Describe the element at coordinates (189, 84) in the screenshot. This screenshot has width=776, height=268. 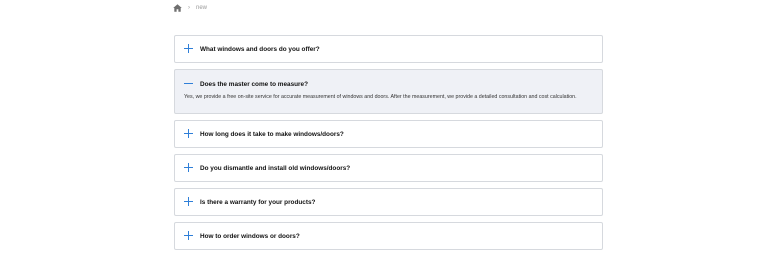
I see `minus-icon` at that location.